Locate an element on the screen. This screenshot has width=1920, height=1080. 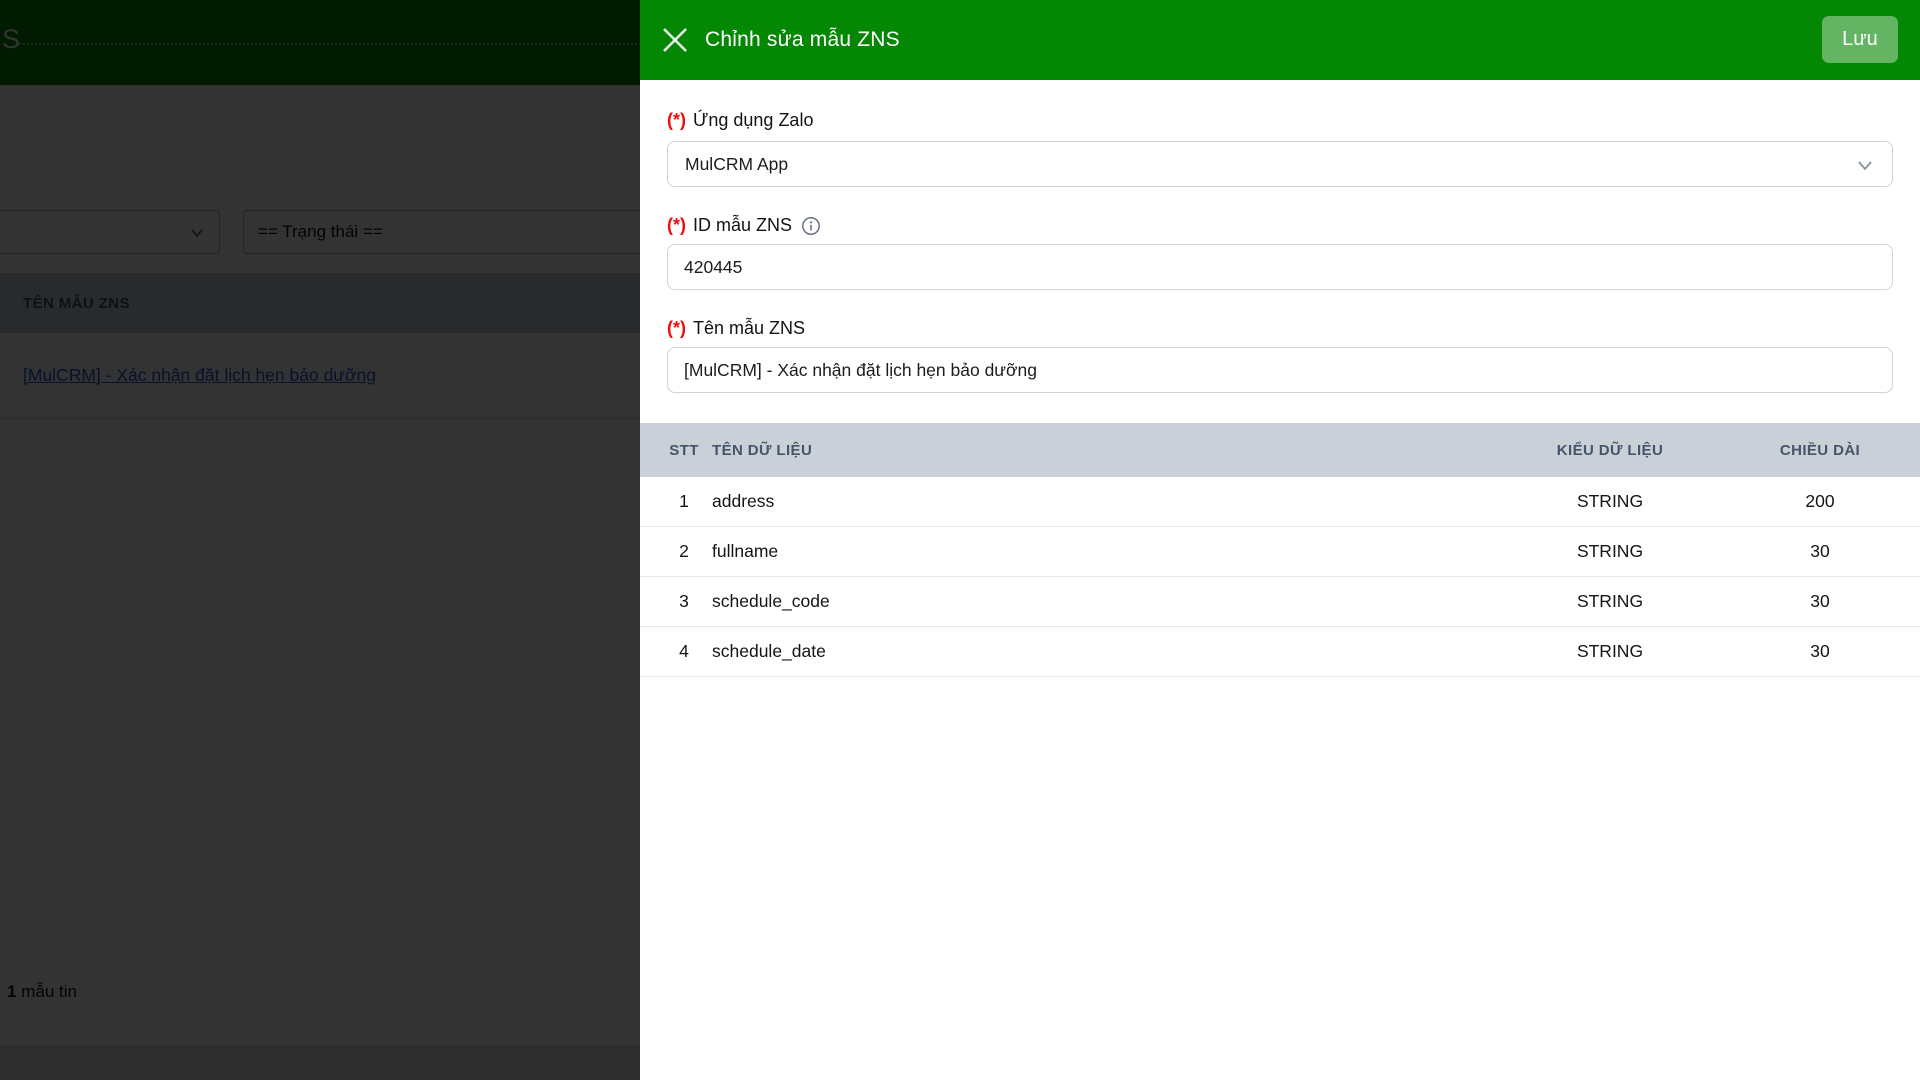
zalo-app-select: MulCRM App is located at coordinates (1280, 164).